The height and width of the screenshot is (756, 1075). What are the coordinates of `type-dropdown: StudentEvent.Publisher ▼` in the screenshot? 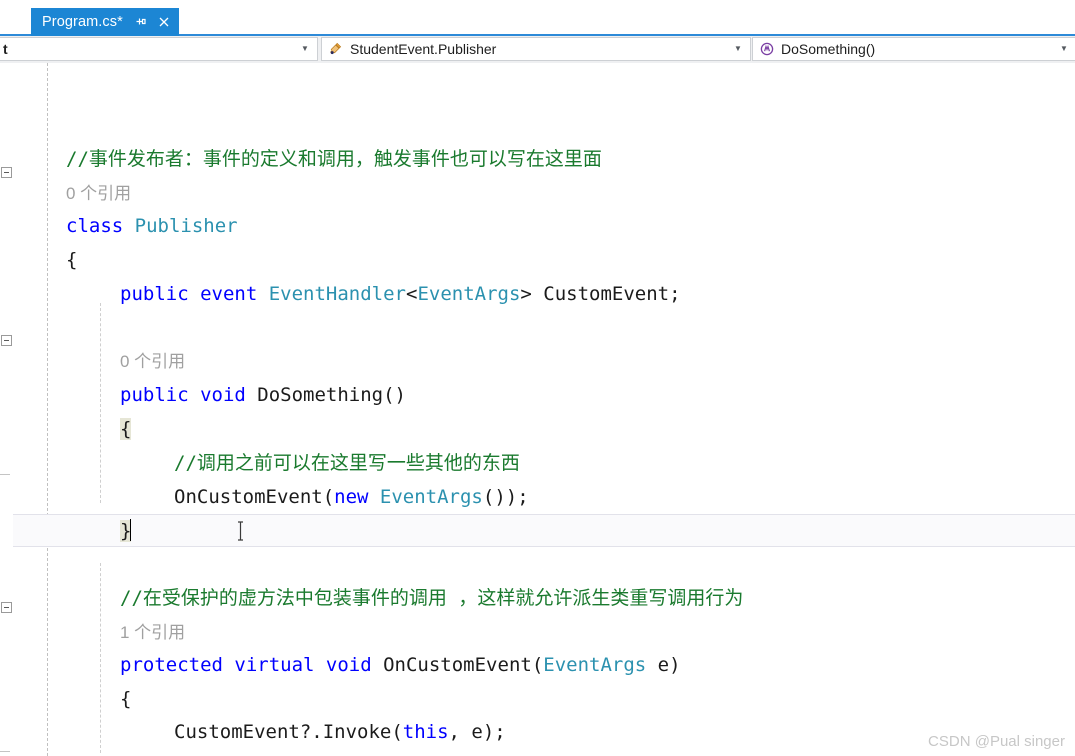 It's located at (536, 49).